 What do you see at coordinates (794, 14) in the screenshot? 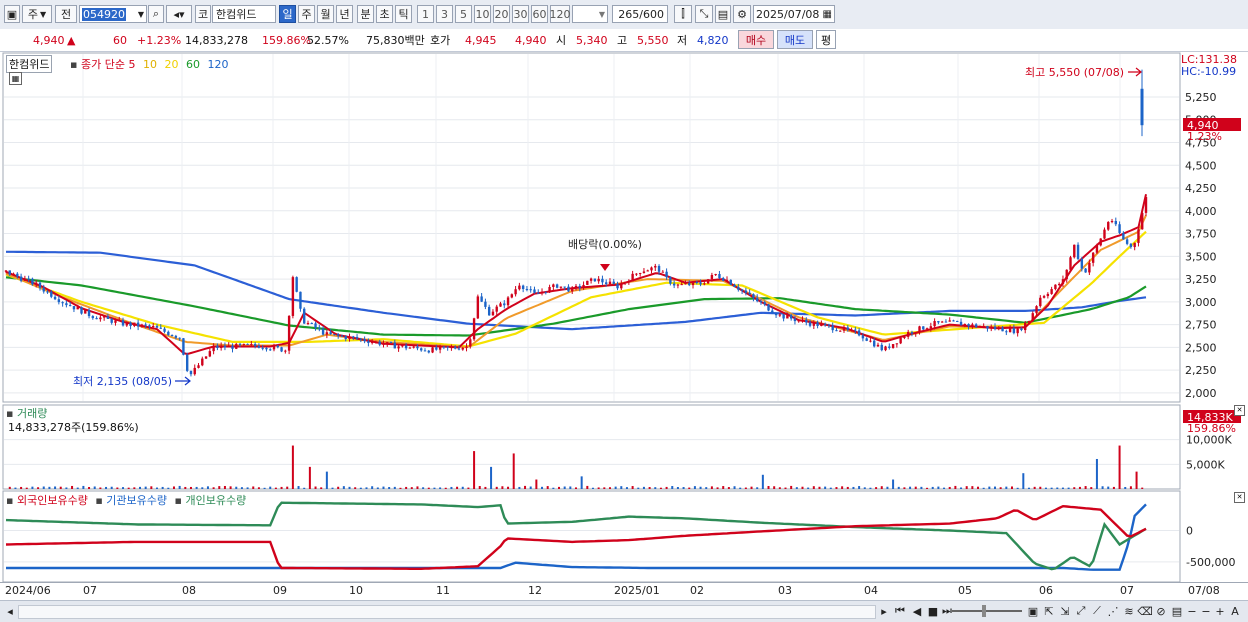
I see `date-input: 2025/07/08 ▦` at bounding box center [794, 14].